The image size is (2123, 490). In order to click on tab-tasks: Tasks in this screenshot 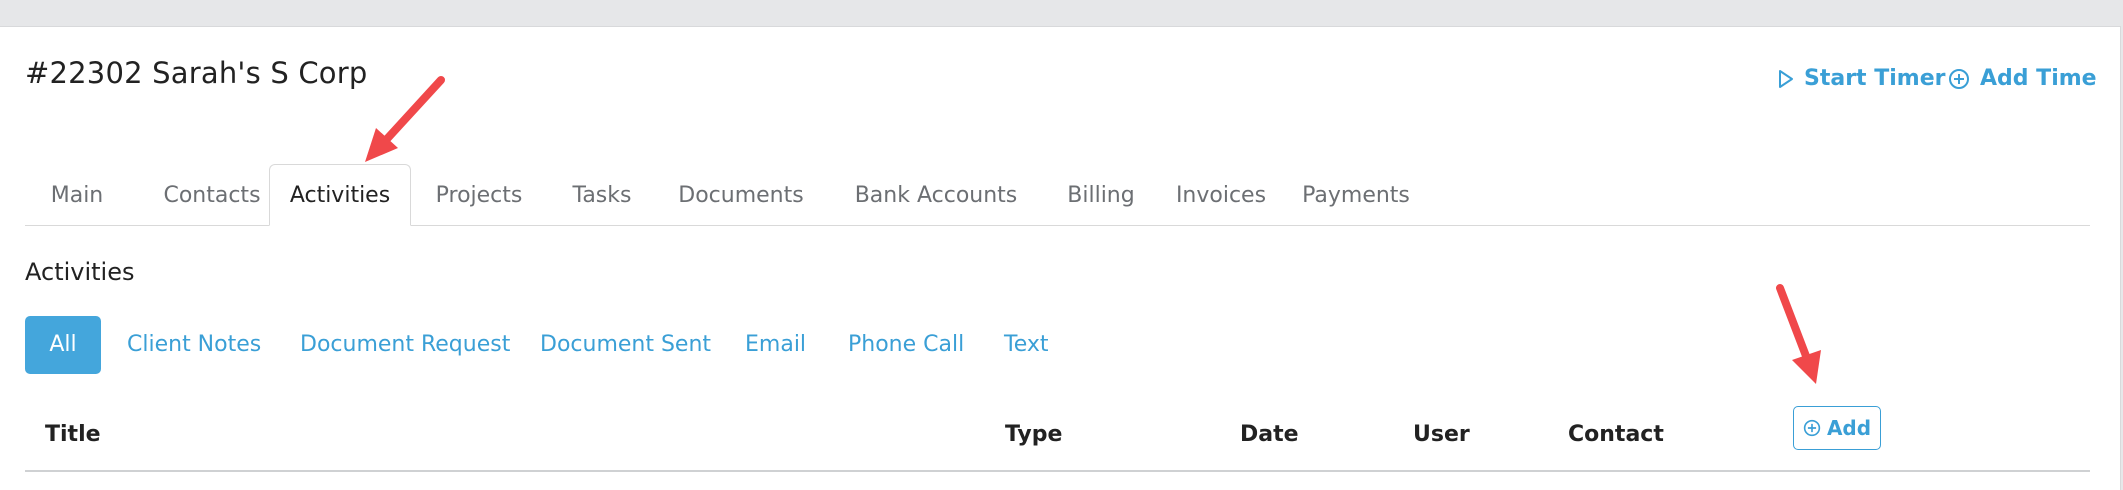, I will do `click(602, 194)`.